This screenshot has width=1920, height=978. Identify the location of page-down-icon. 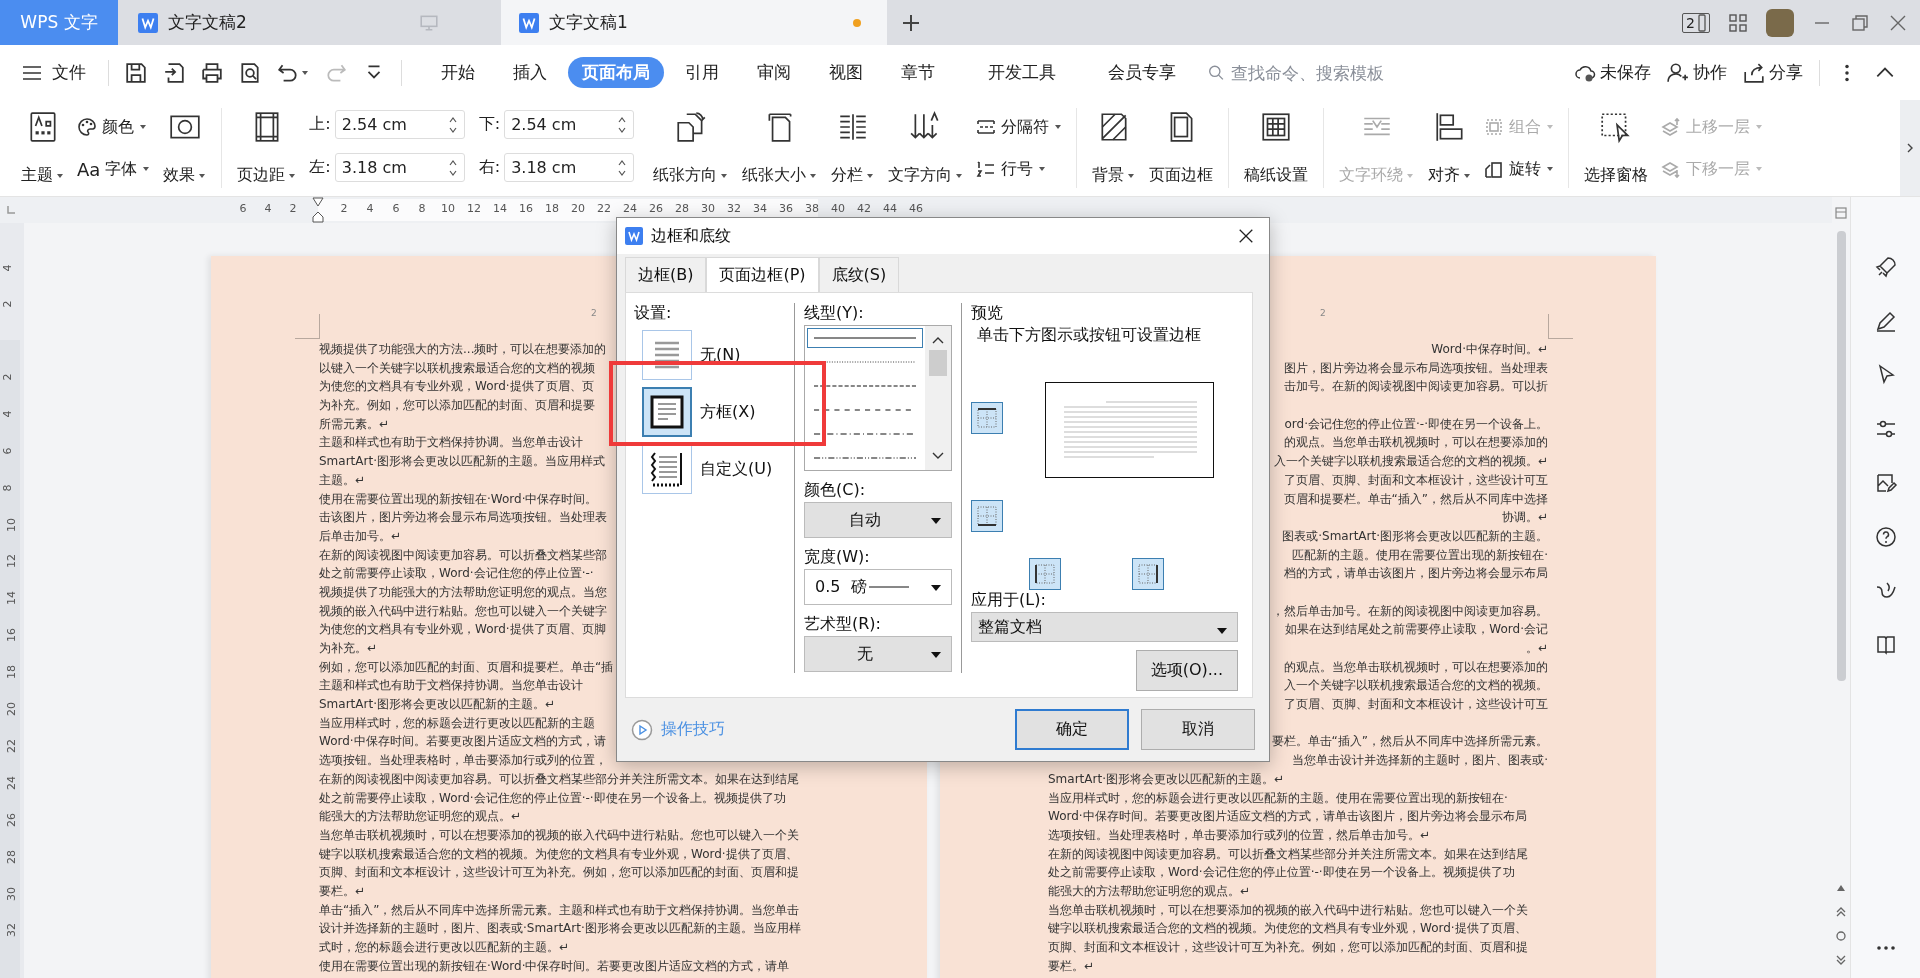
(1841, 960).